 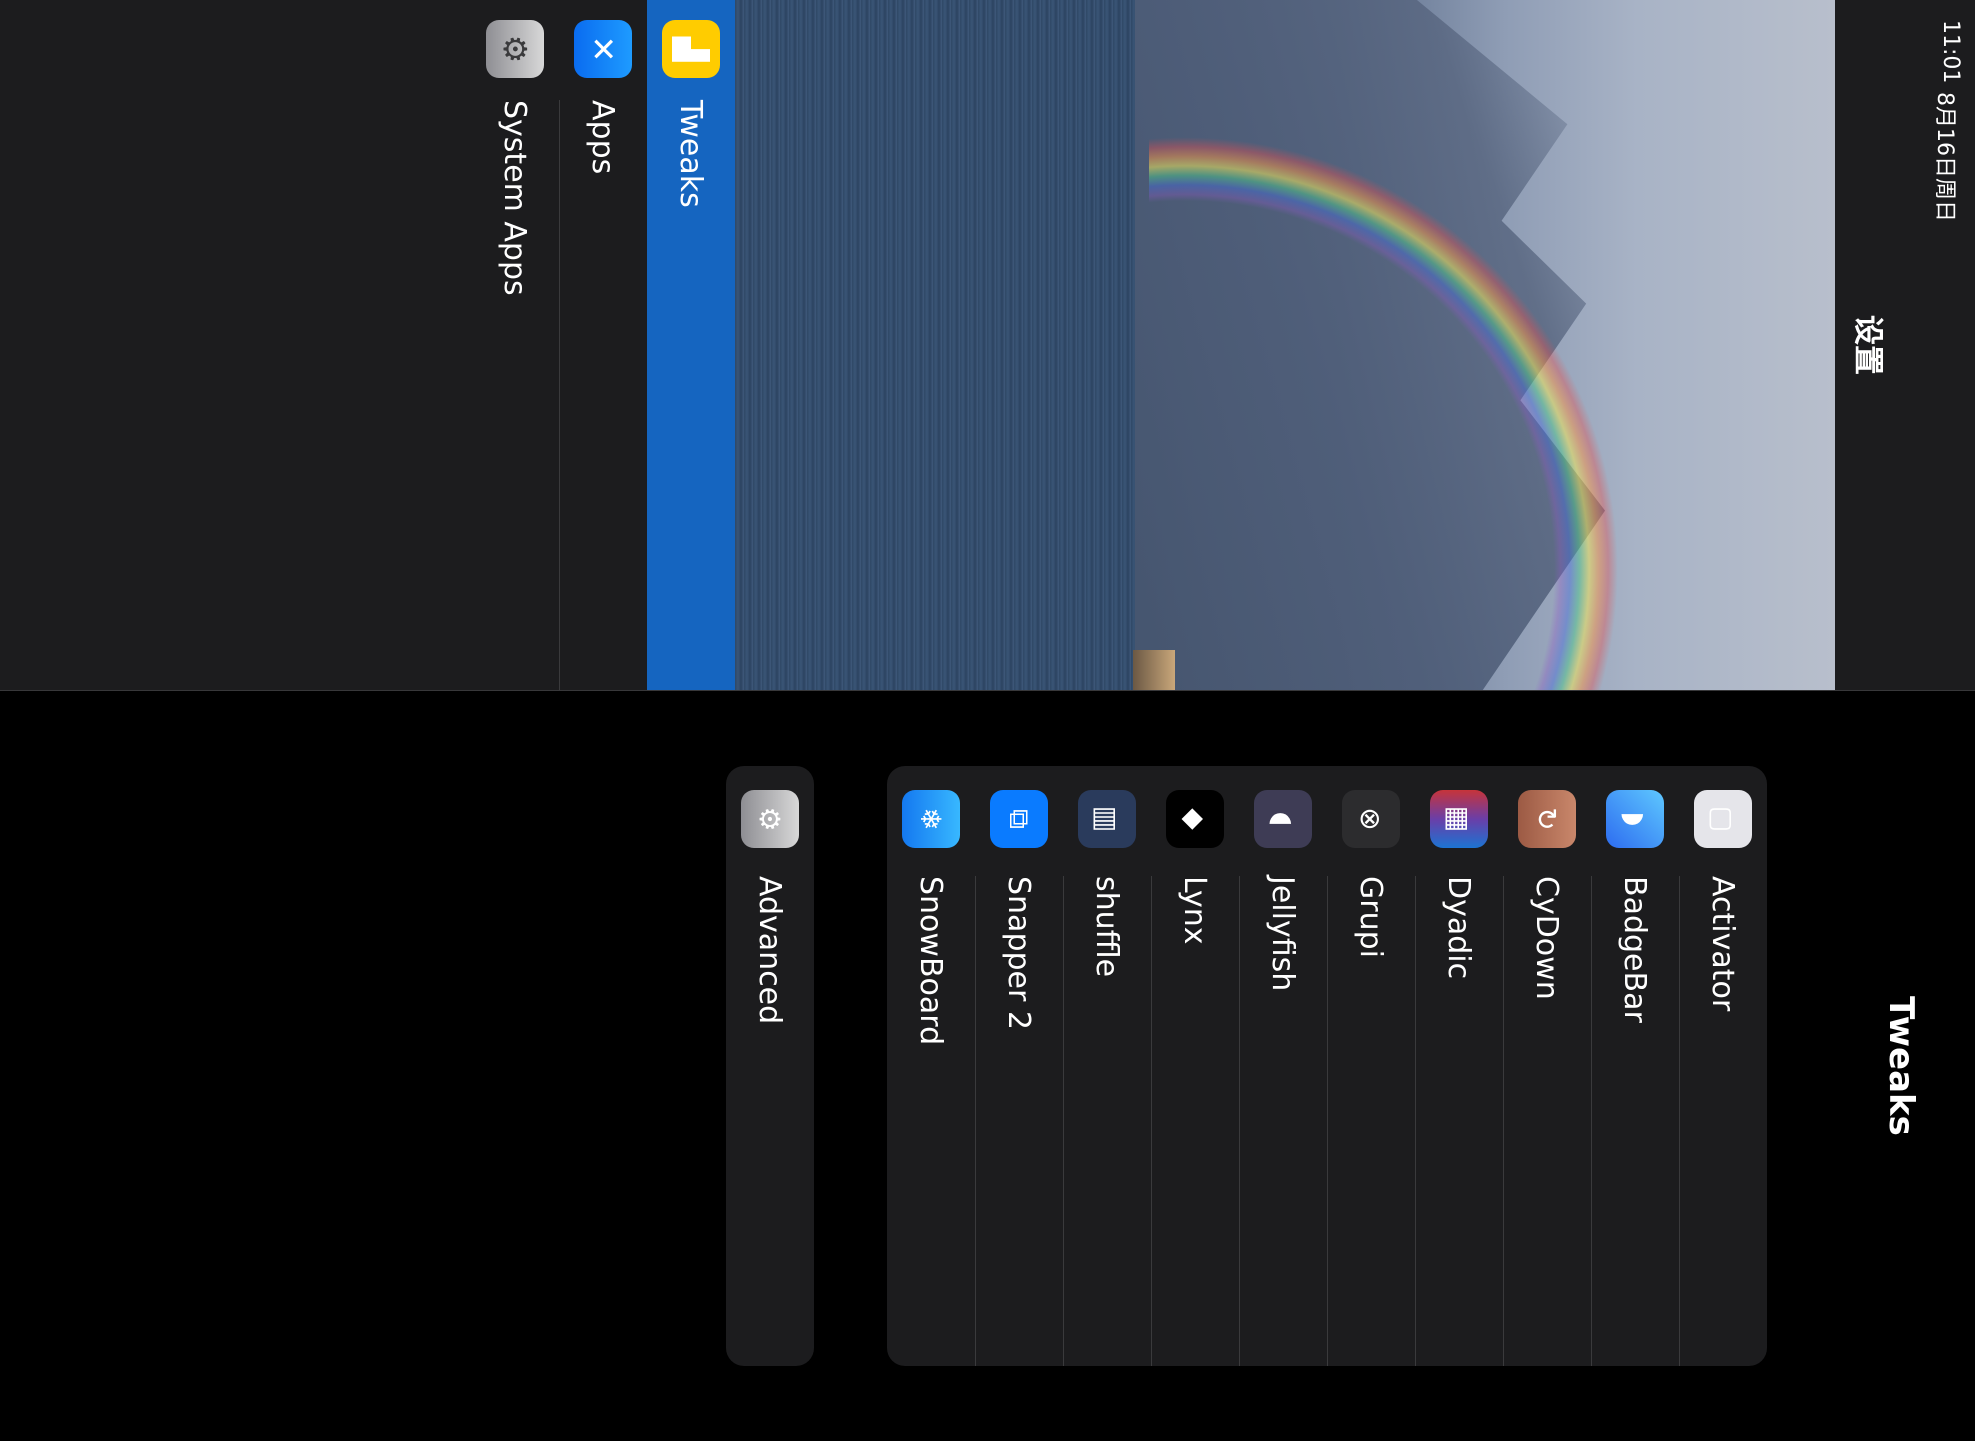 What do you see at coordinates (1723, 944) in the screenshot?
I see `tweak-label: Activator` at bounding box center [1723, 944].